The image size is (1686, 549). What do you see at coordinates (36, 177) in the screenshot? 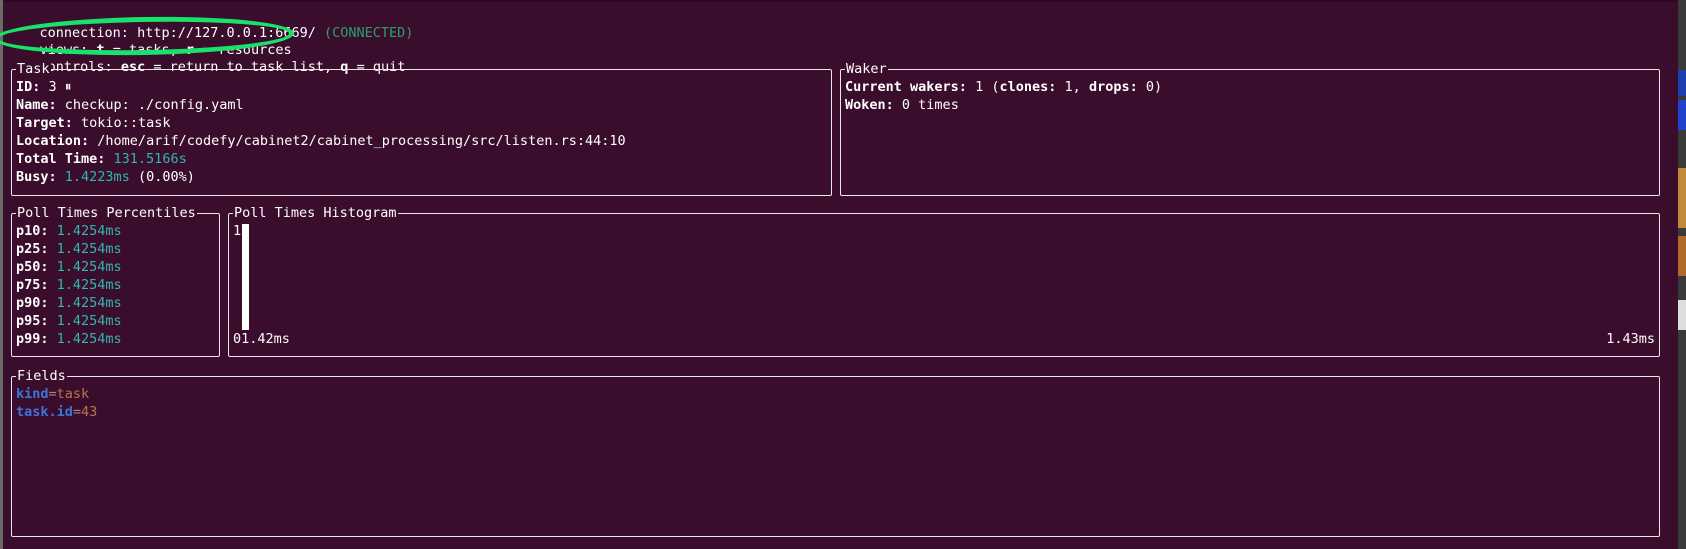
I see `task-busy-label: Busy:` at bounding box center [36, 177].